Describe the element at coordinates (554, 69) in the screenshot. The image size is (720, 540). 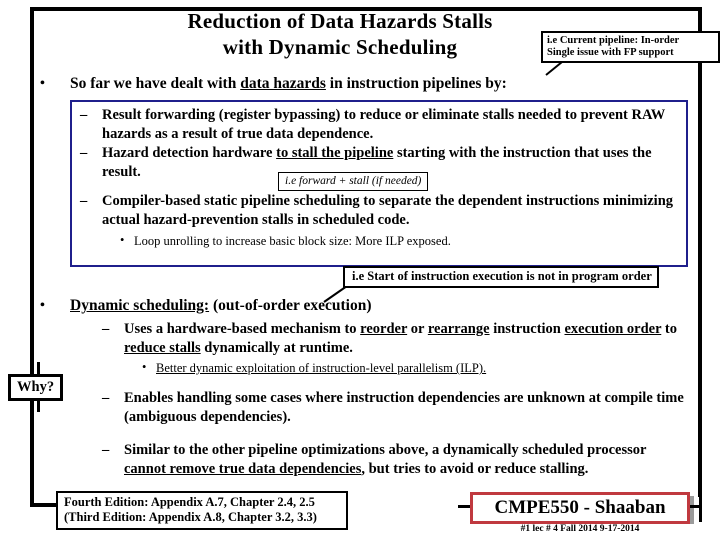
I see `callout-top-pointer-icon` at that location.